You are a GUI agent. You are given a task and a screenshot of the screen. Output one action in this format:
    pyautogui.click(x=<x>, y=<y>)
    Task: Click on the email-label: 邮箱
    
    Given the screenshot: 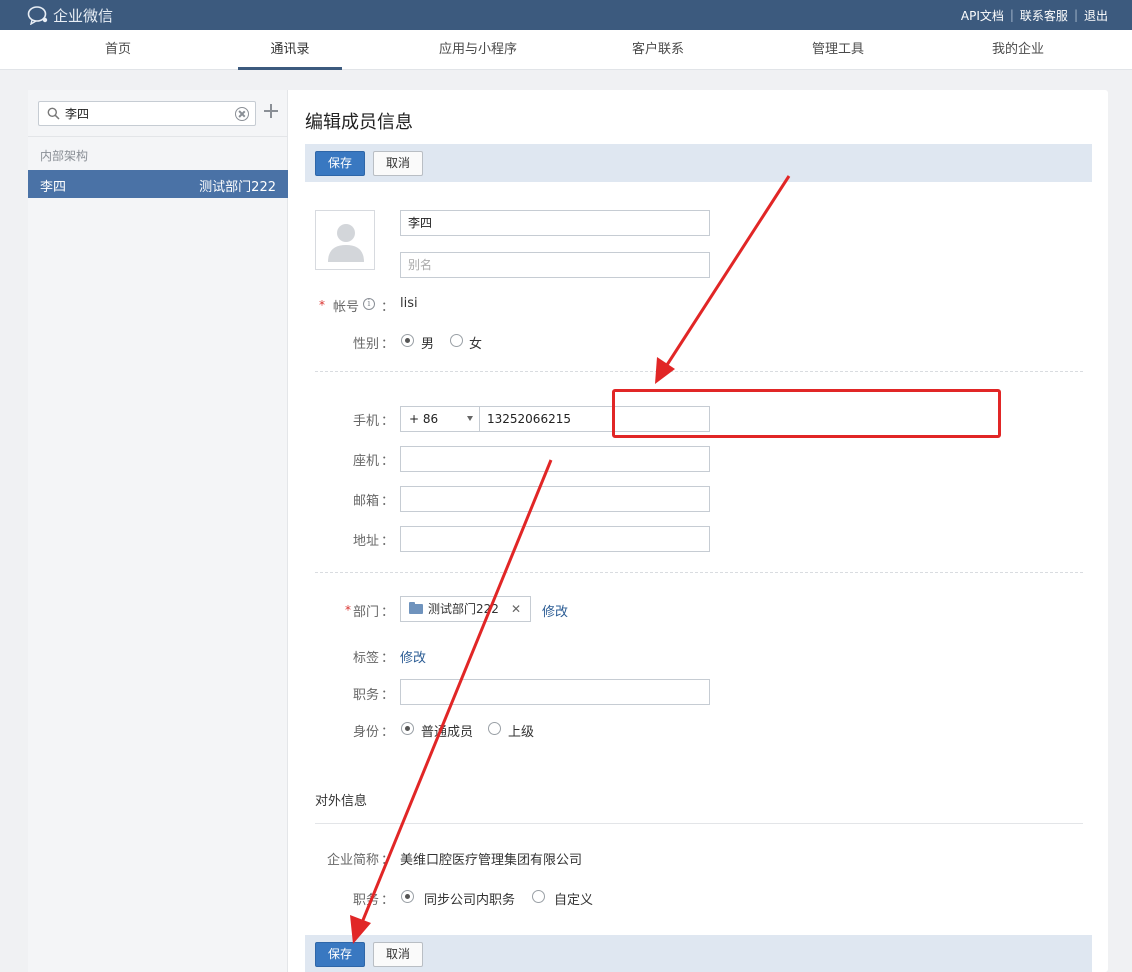 What is the action you would take?
    pyautogui.click(x=366, y=501)
    